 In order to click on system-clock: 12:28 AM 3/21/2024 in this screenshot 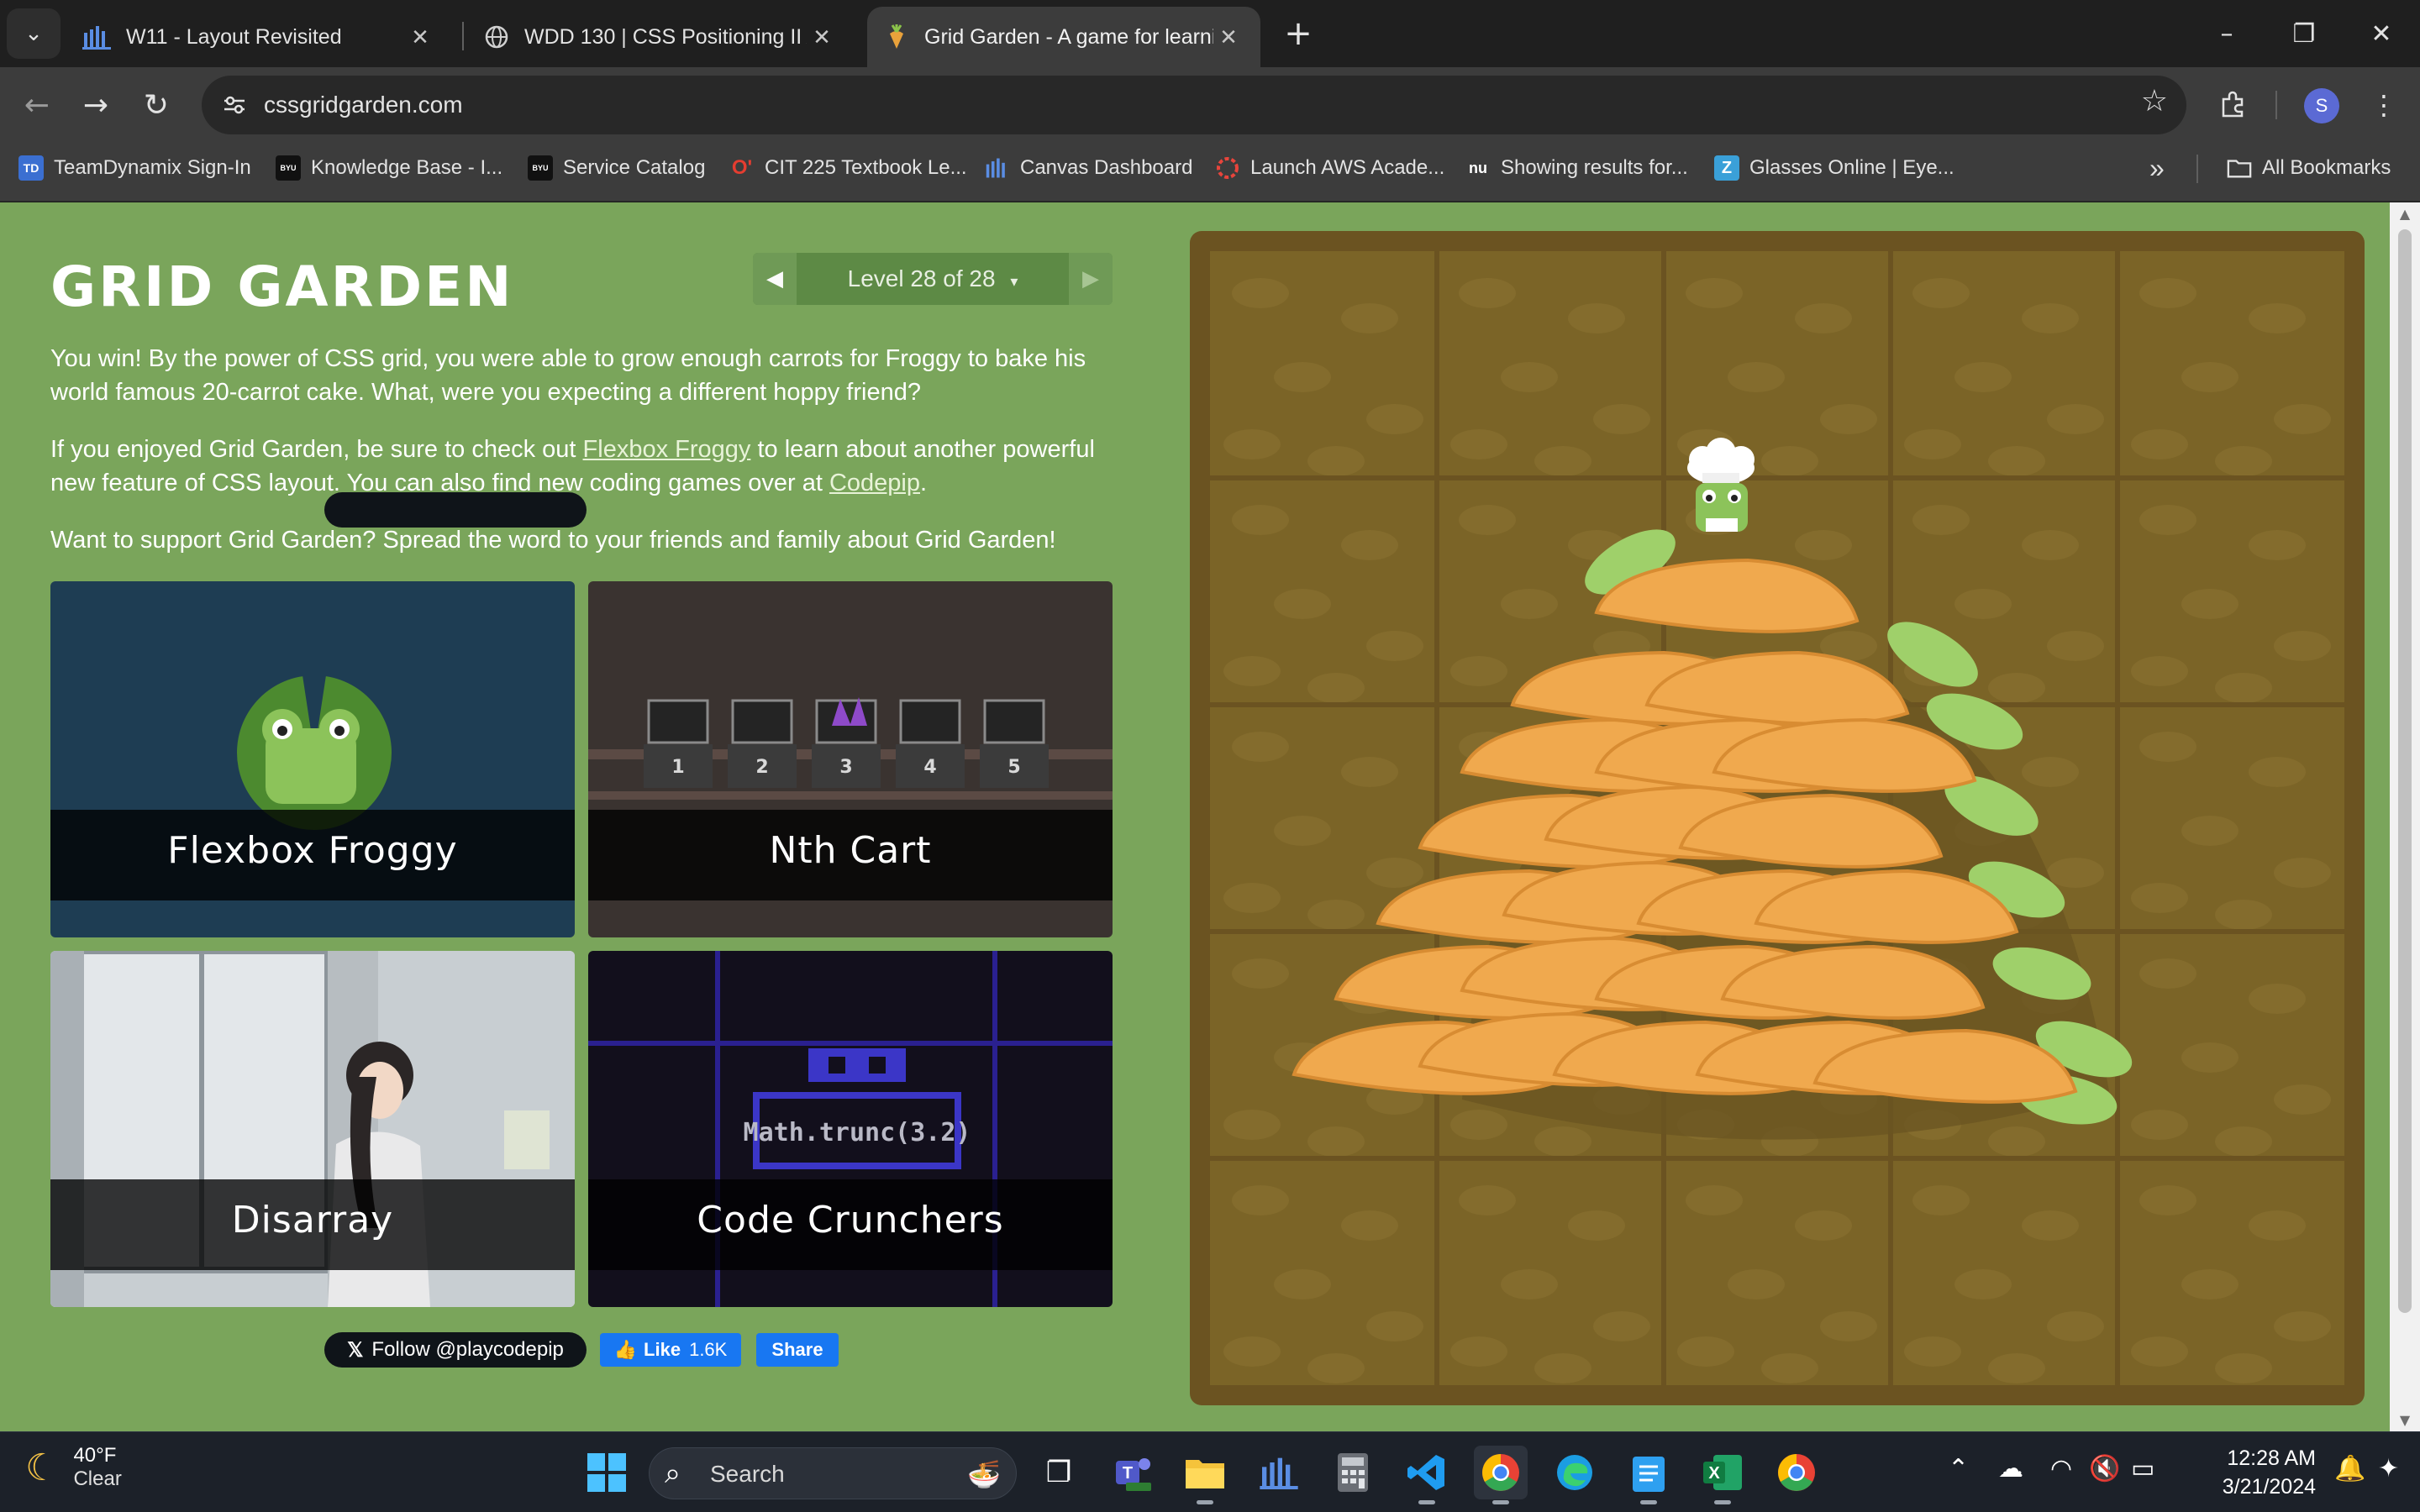, I will do `click(2248, 1472)`.